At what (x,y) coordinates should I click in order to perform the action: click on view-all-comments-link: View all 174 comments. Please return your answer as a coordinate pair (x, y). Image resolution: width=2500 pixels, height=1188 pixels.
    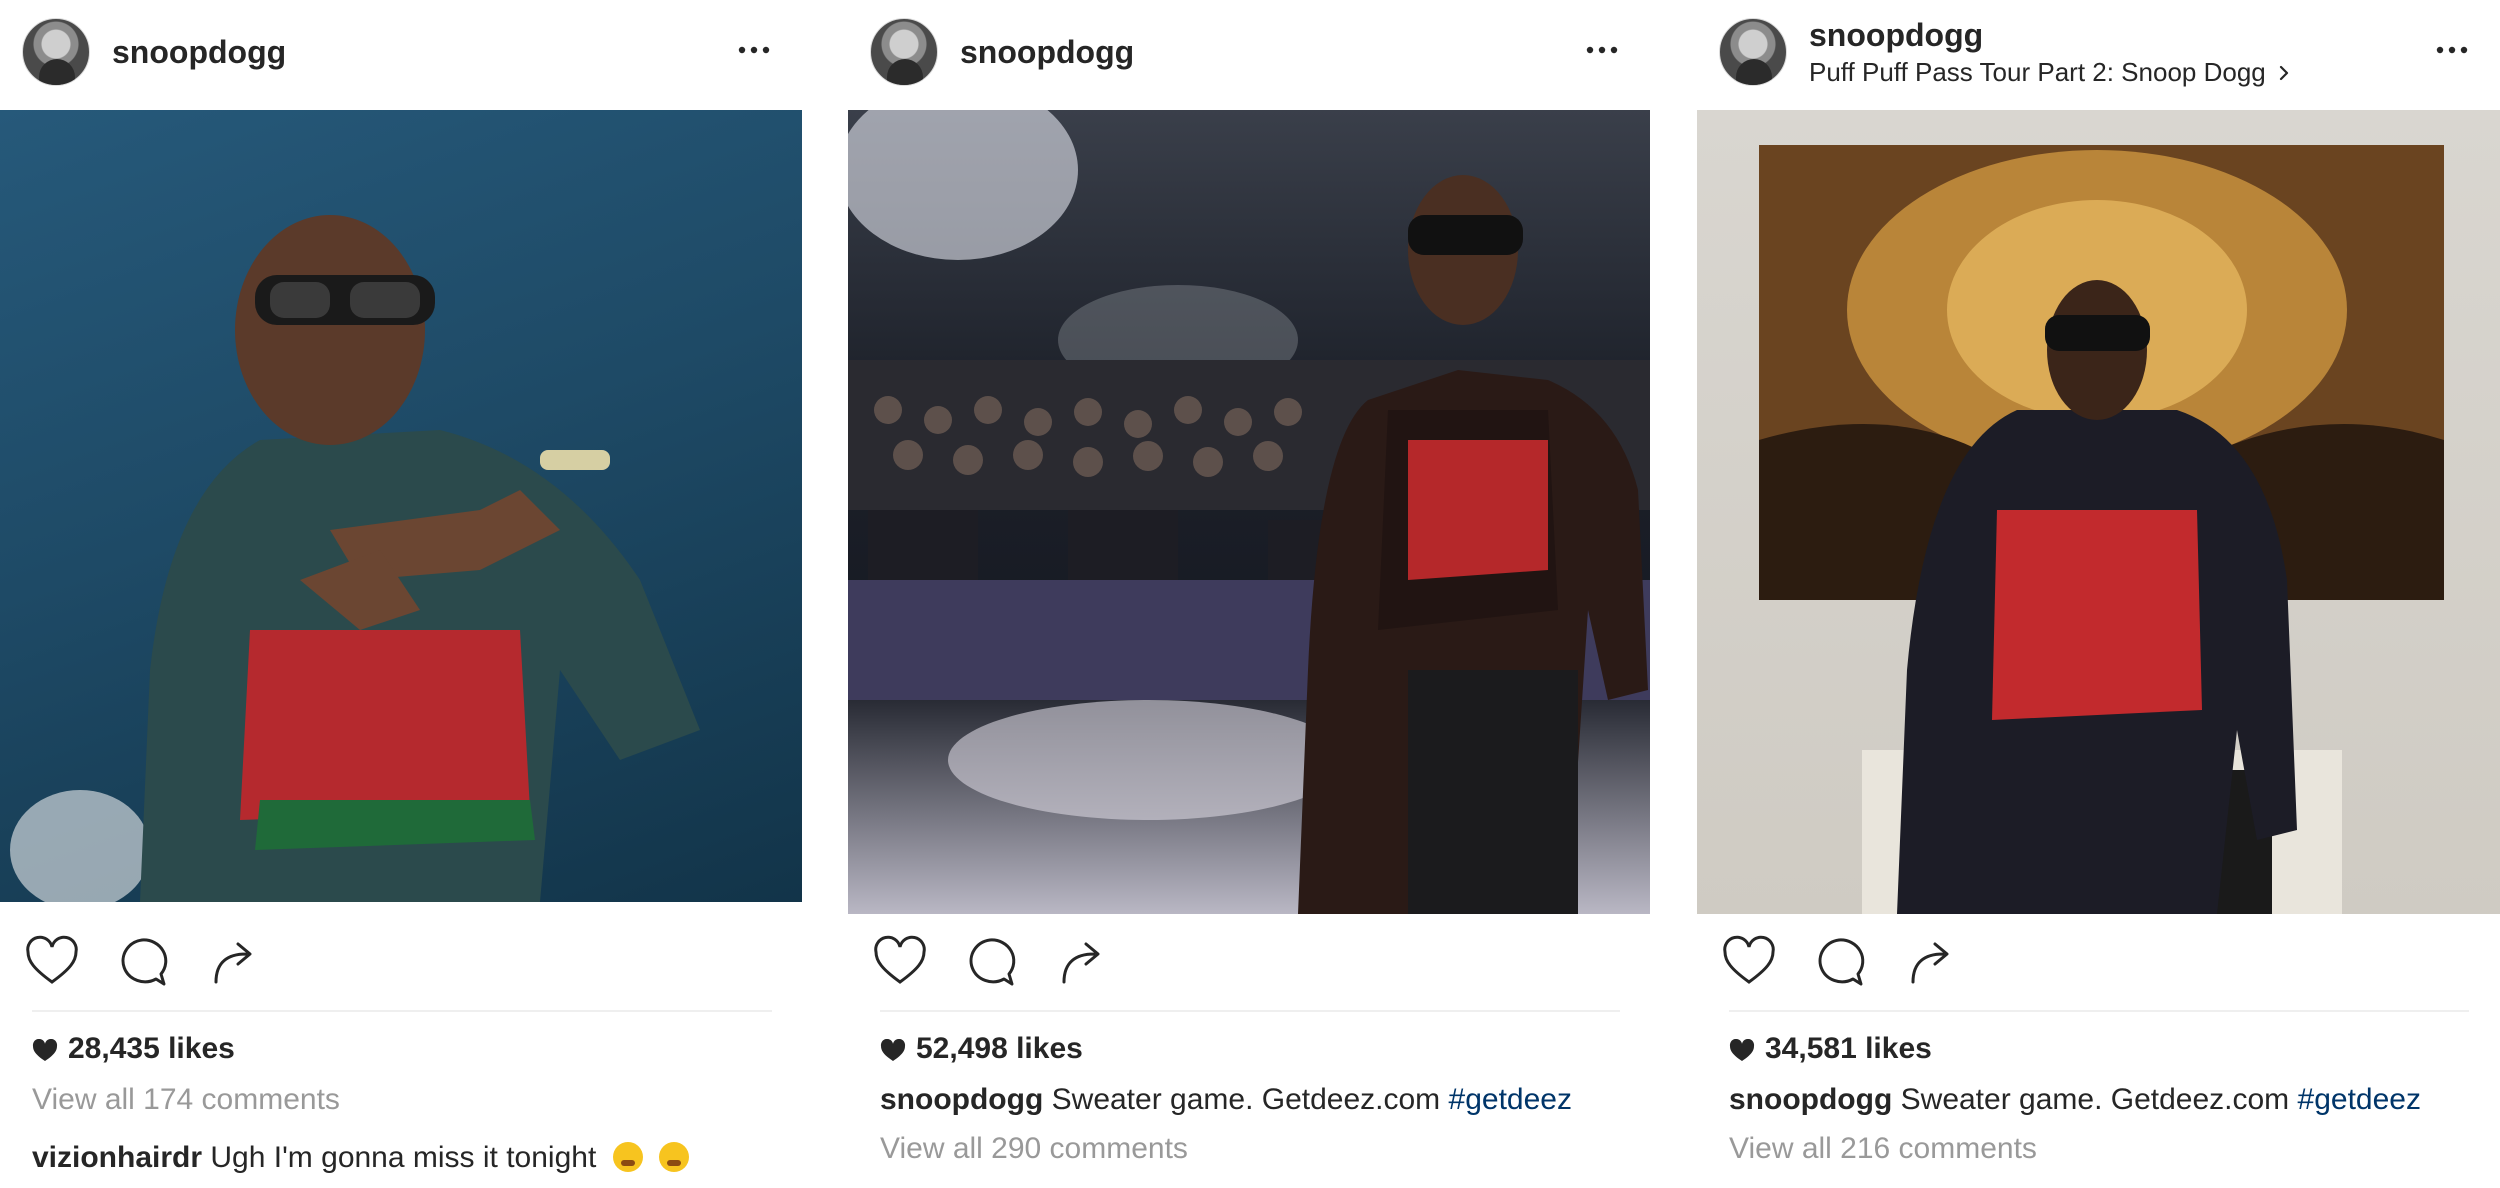
    Looking at the image, I should click on (186, 1100).